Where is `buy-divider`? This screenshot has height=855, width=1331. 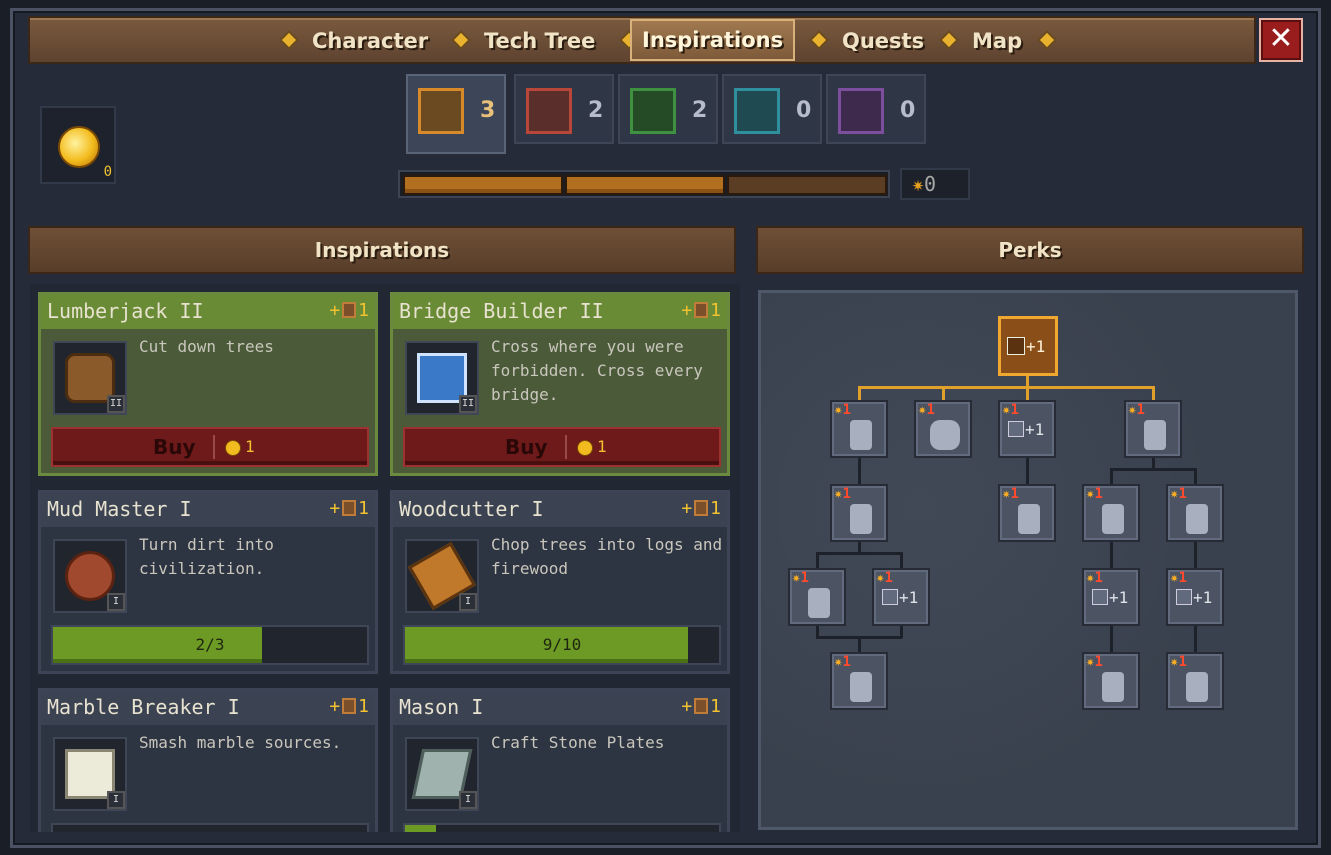
buy-divider is located at coordinates (566, 447).